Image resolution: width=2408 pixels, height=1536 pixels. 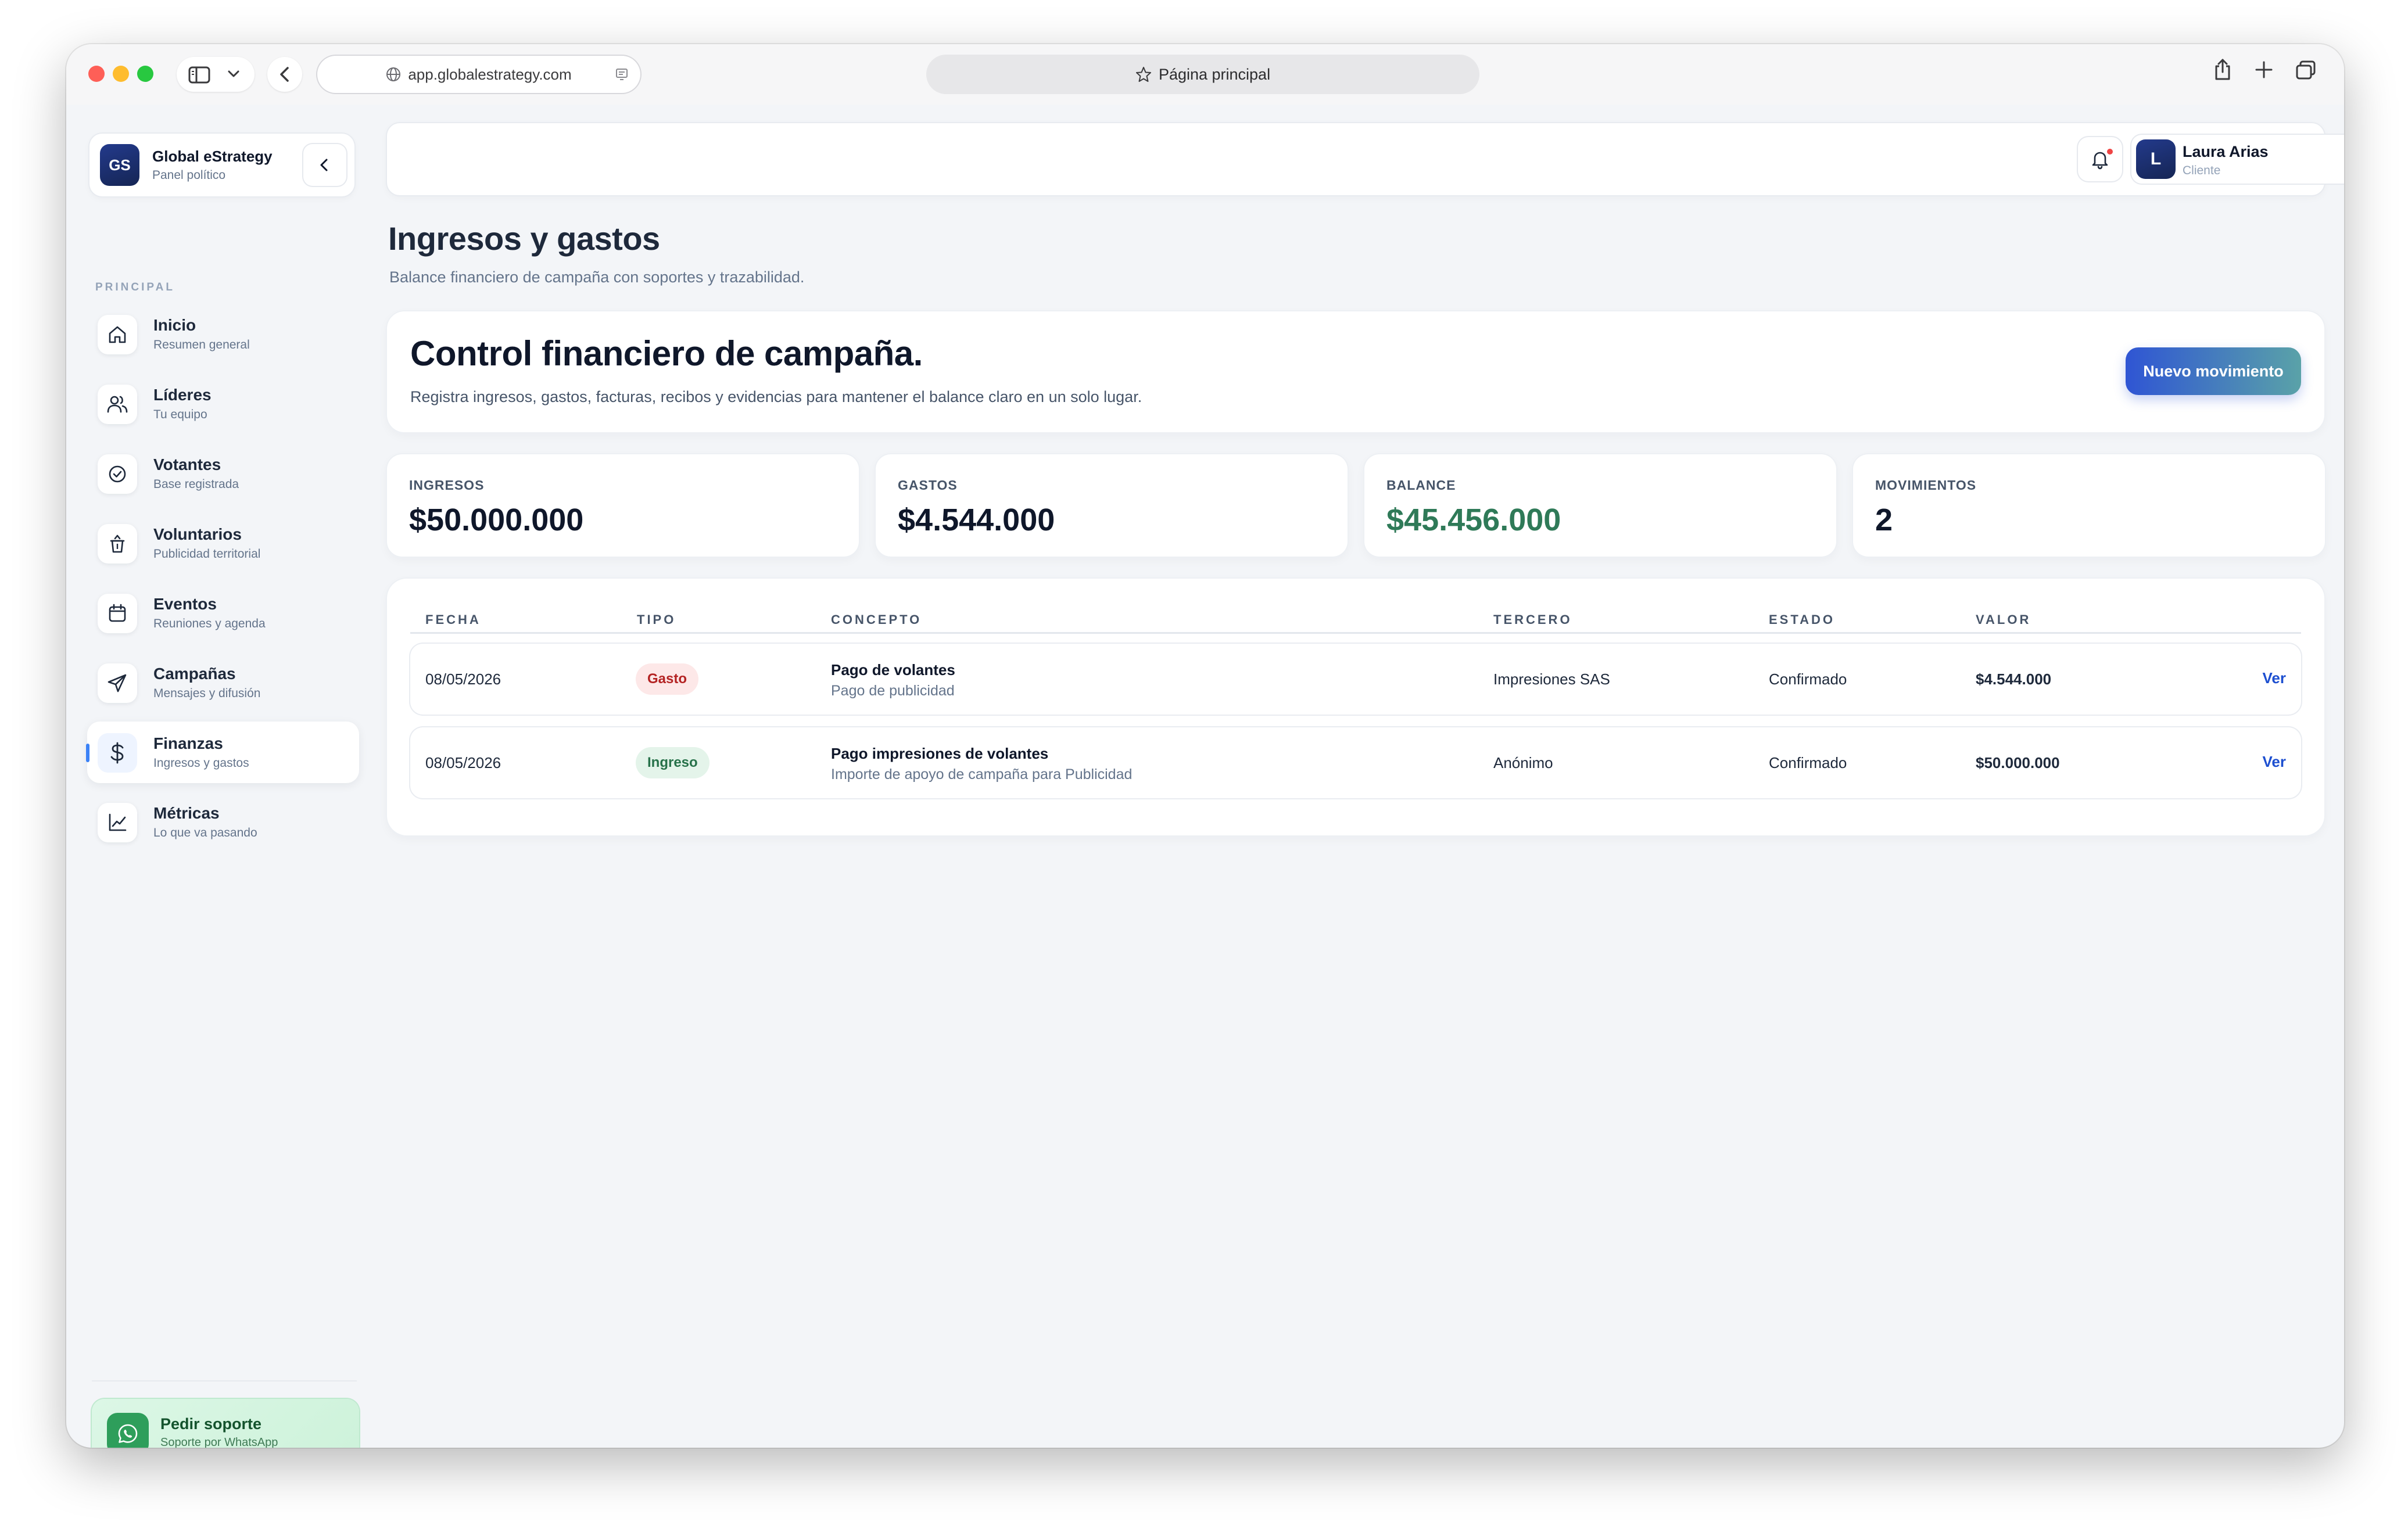 I want to click on type-badge: Gasto, so click(x=667, y=679).